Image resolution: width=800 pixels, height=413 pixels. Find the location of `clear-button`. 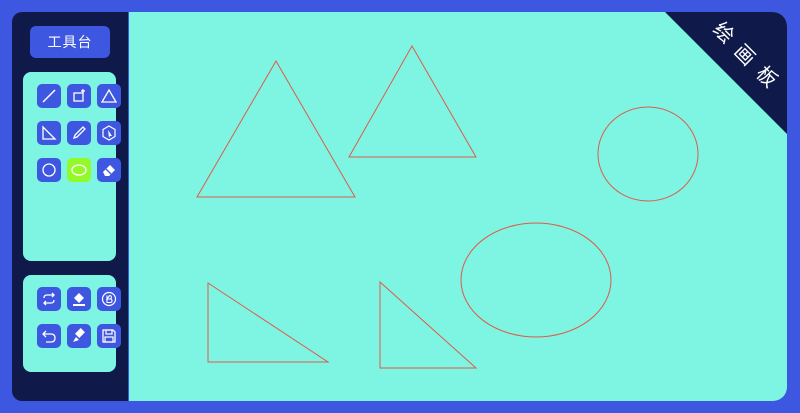

clear-button is located at coordinates (79, 336).